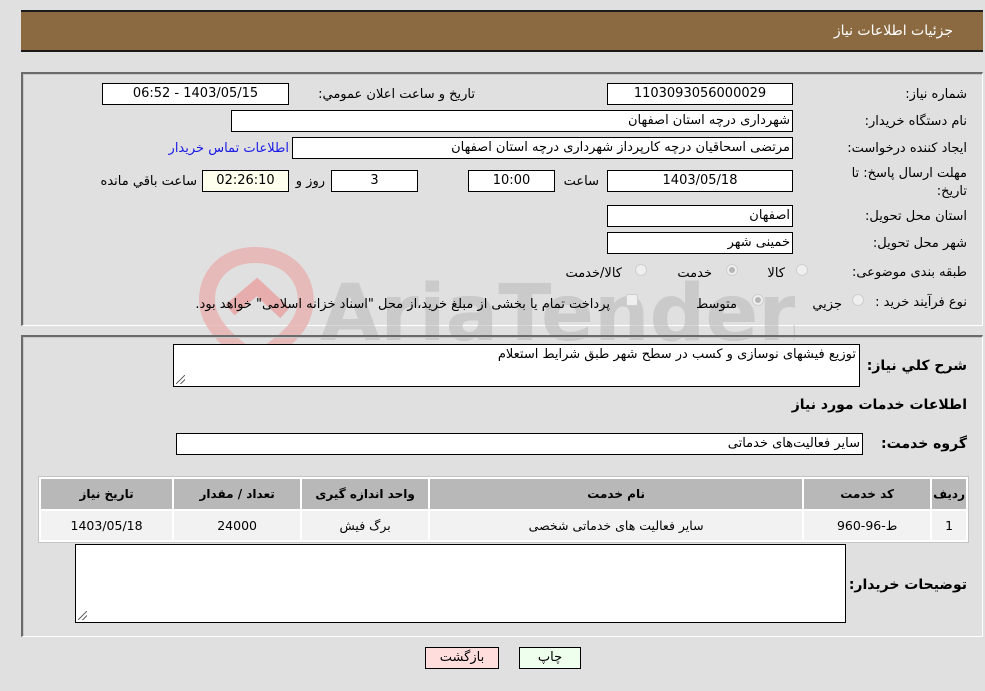 This screenshot has height=691, width=985. What do you see at coordinates (909, 182) in the screenshot?
I see `deadline-label: مهلت ارسال پاسخ: تا تاریخ:` at bounding box center [909, 182].